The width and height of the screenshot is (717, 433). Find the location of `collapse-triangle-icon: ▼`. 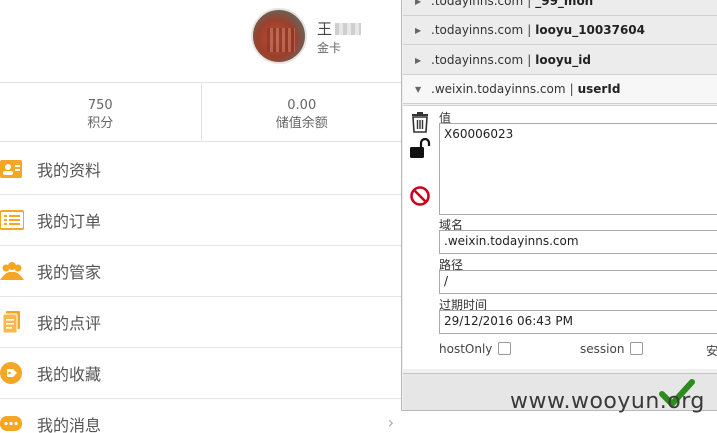

collapse-triangle-icon: ▼ is located at coordinates (418, 89).